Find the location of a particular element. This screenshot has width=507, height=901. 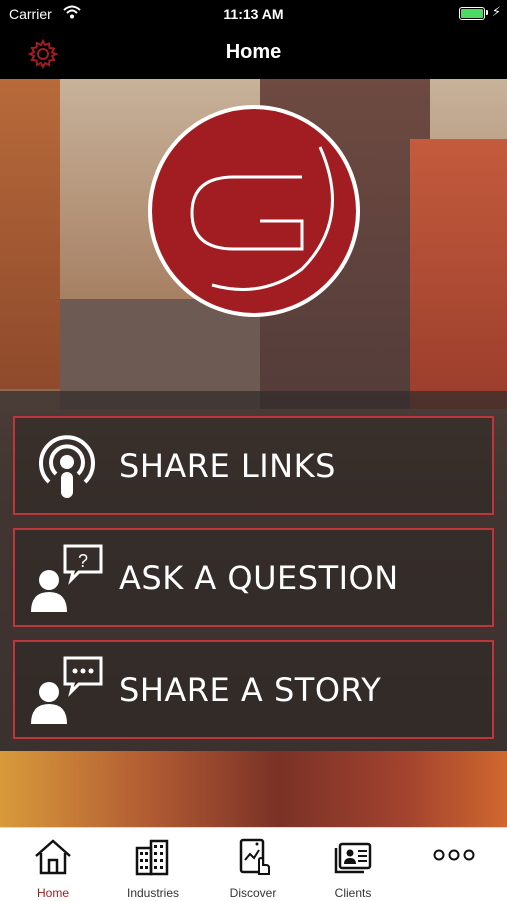

clock: 11:13 AM is located at coordinates (253, 14).